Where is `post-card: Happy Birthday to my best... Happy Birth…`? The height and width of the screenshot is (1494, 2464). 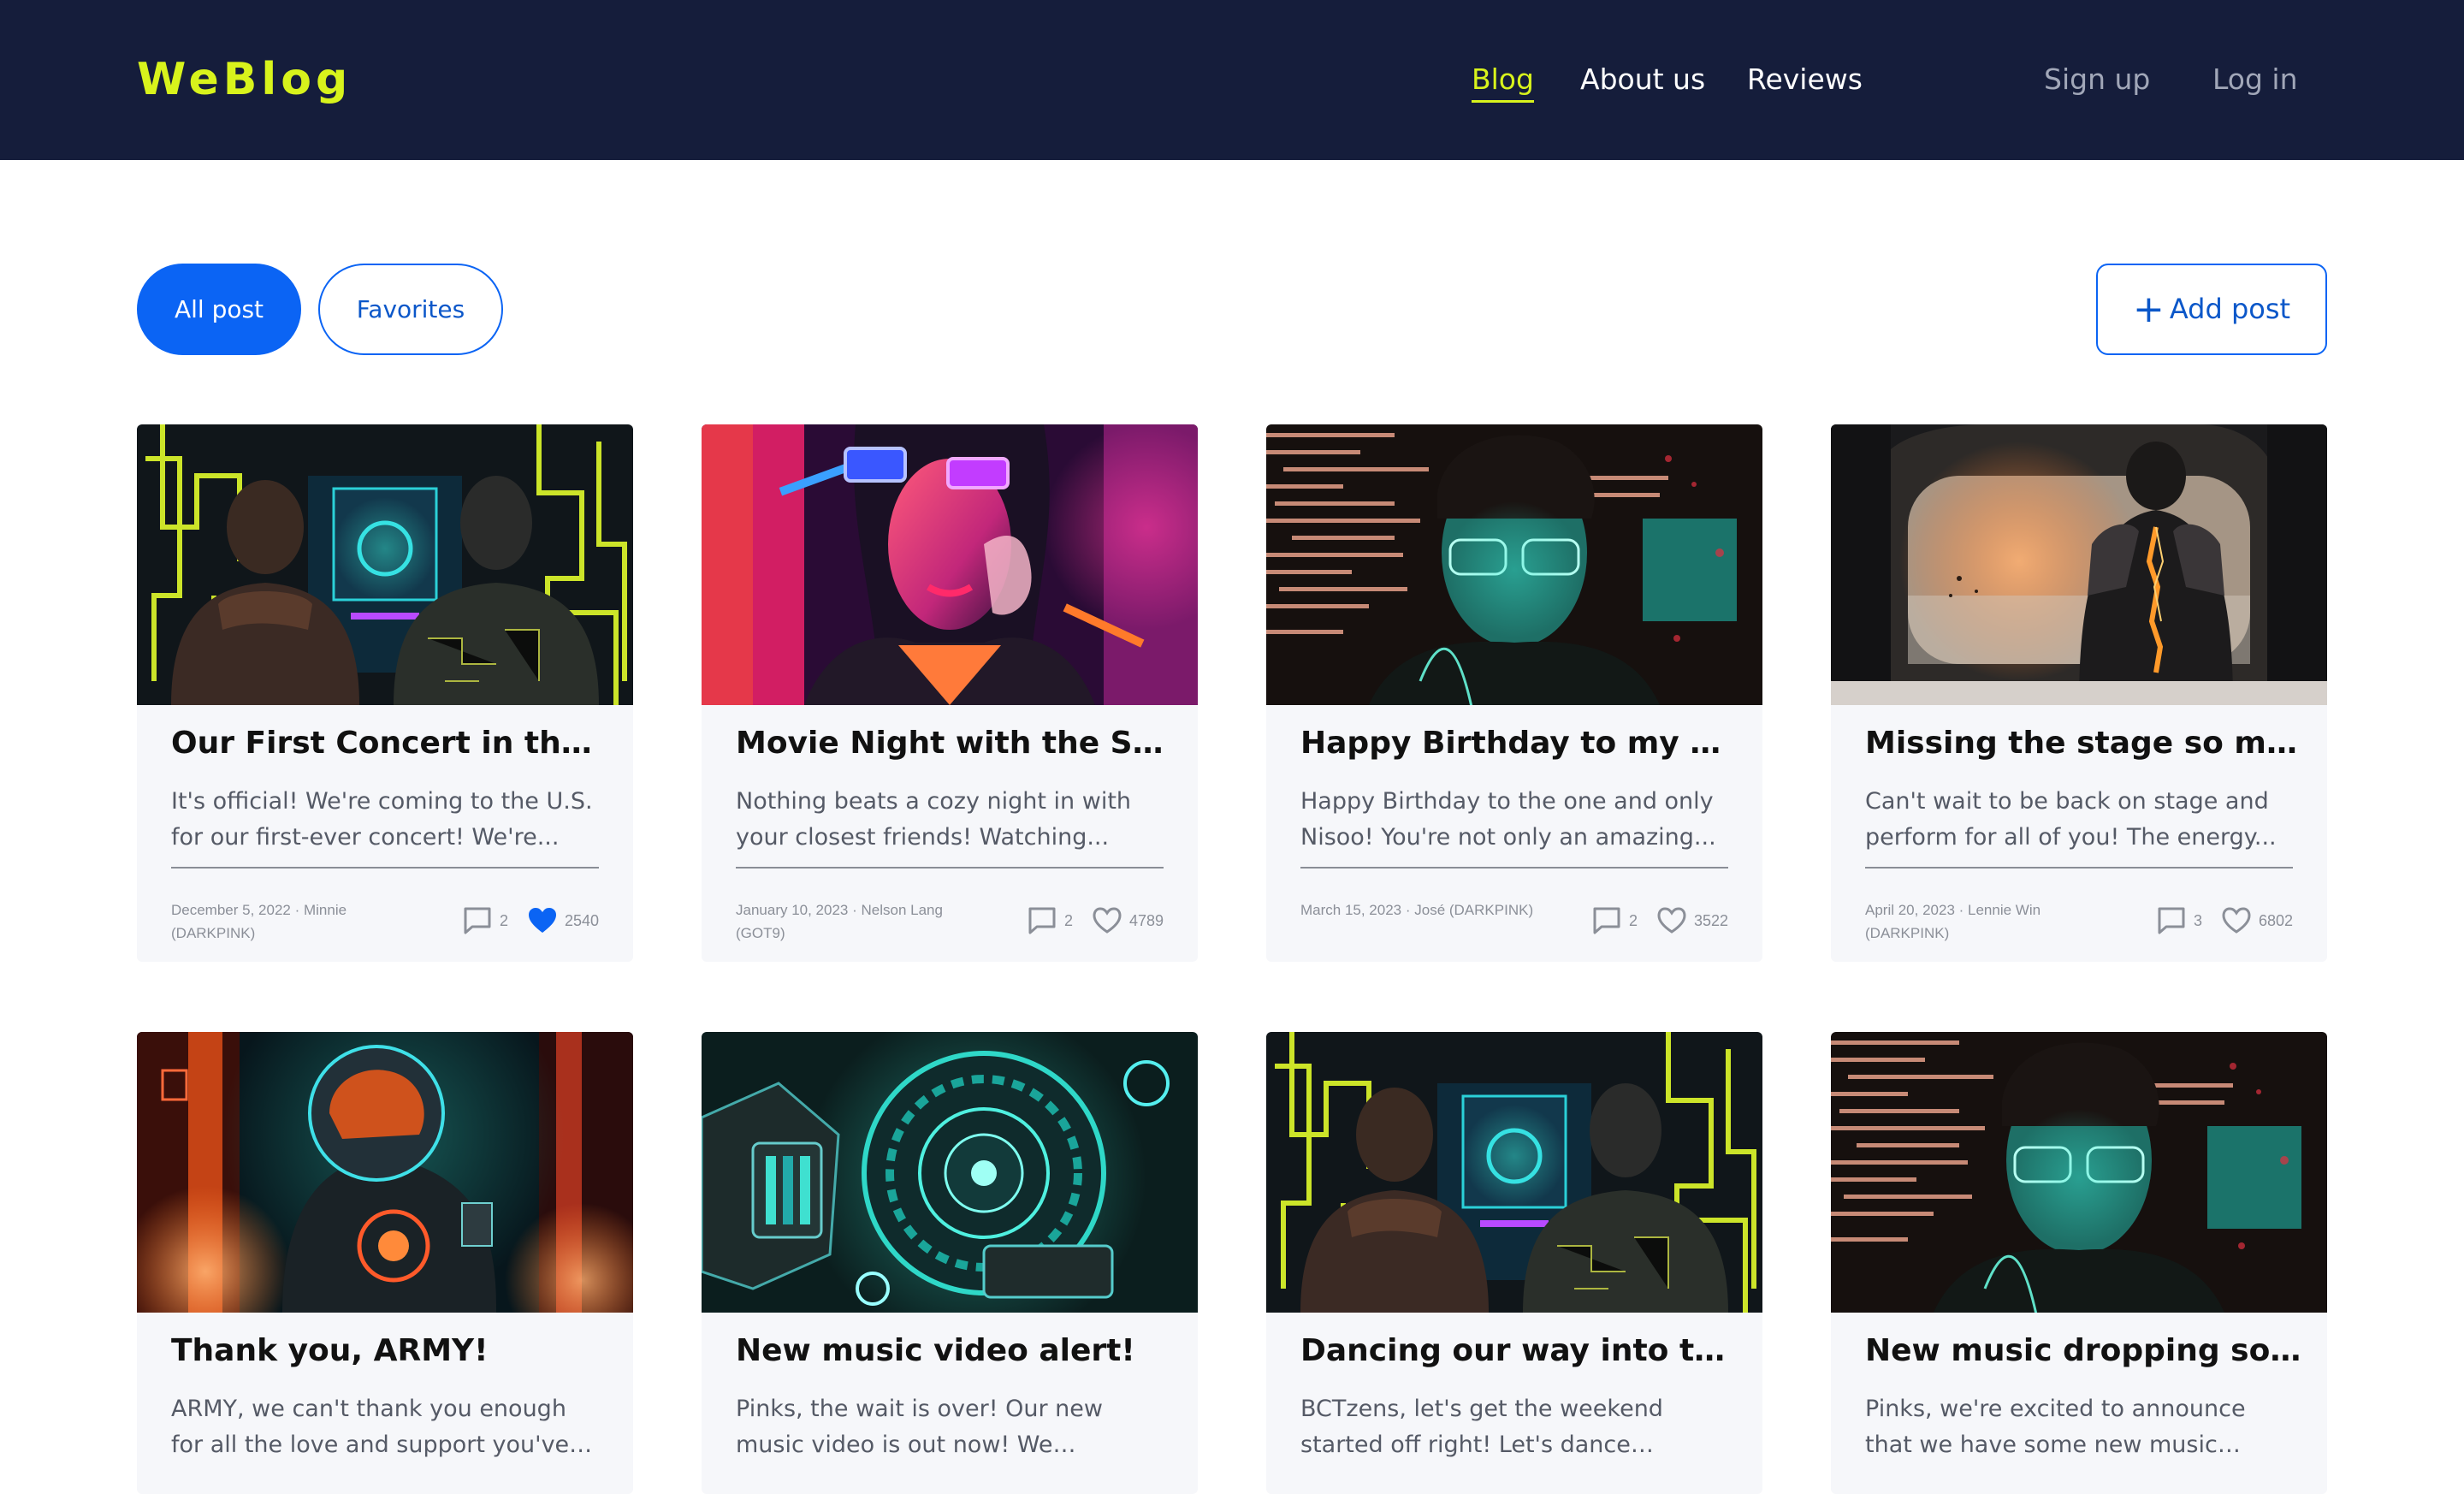 post-card: Happy Birthday to my best... Happy Birth… is located at coordinates (1514, 693).